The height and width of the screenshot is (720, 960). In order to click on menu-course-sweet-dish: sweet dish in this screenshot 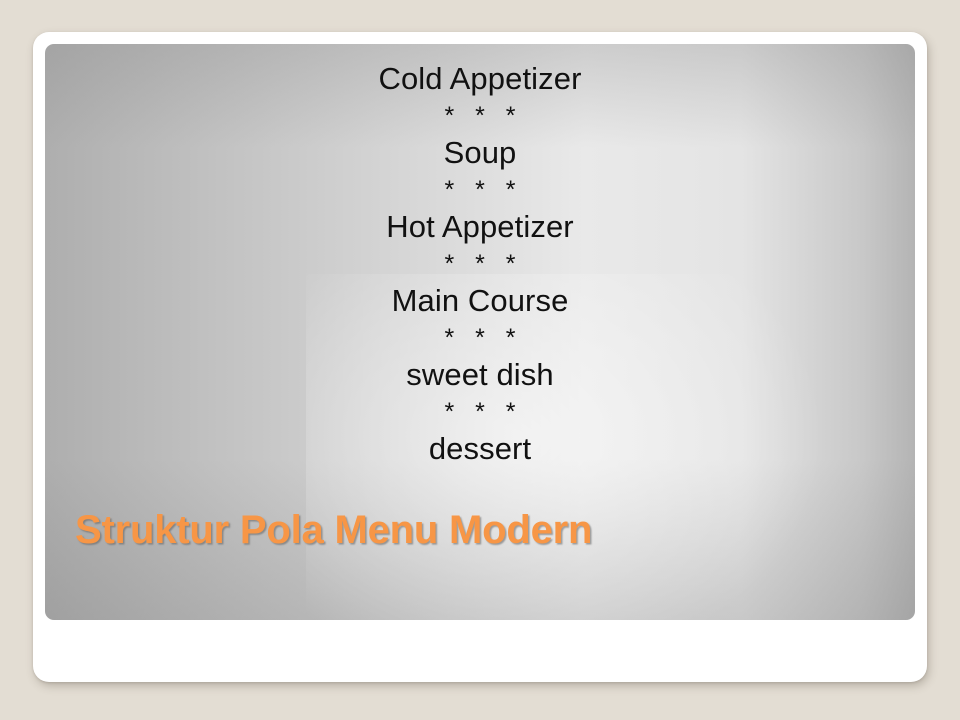, I will do `click(480, 374)`.